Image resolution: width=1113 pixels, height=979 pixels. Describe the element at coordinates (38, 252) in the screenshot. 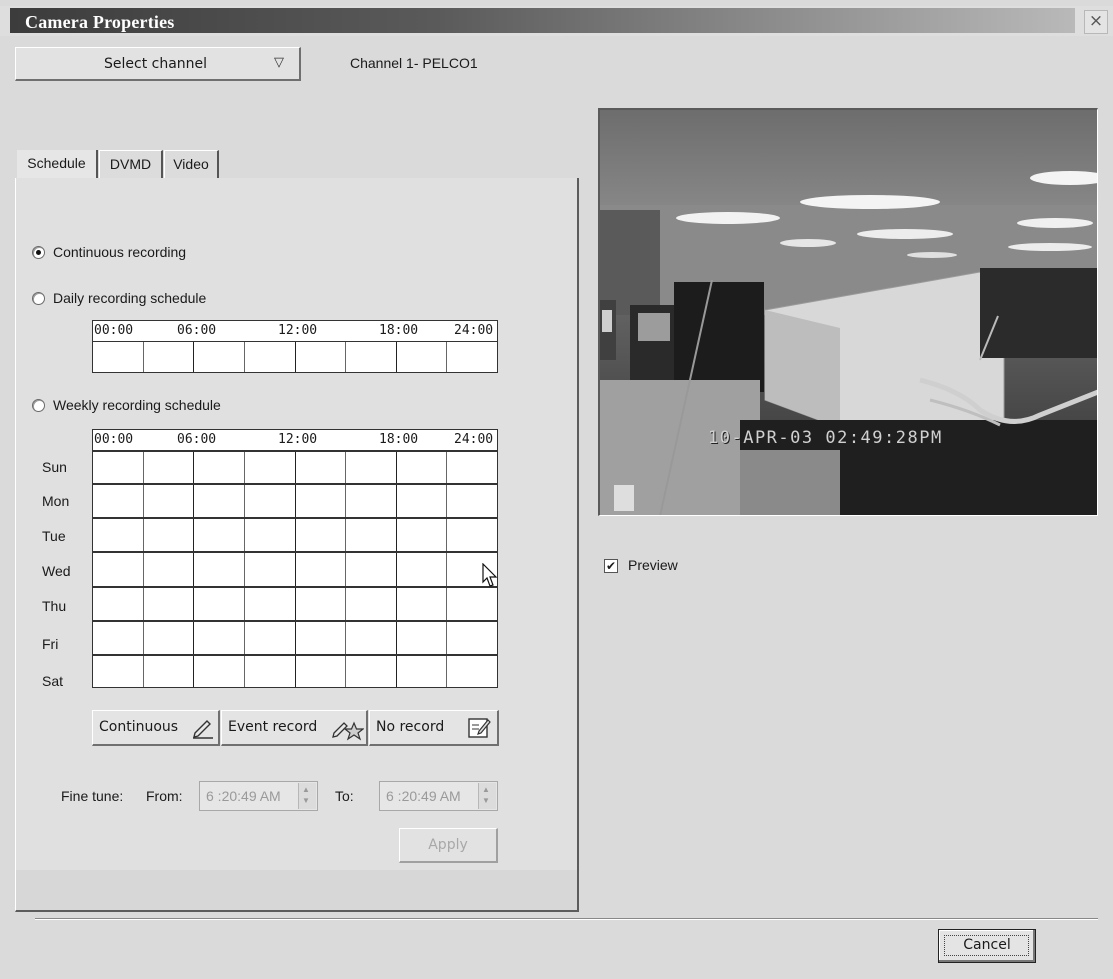

I see `continuous-recording-radio` at that location.